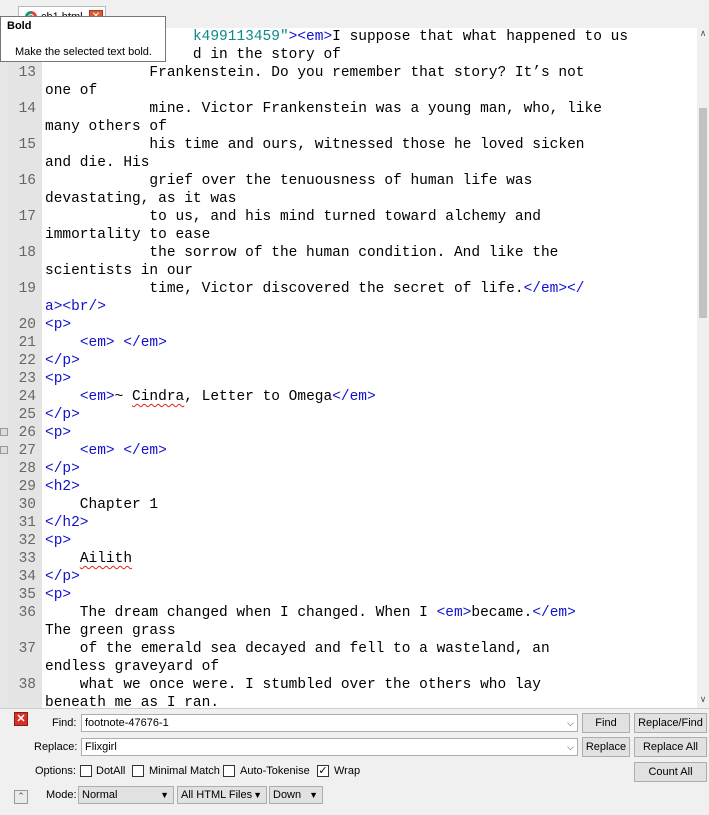 The height and width of the screenshot is (815, 709). I want to click on replace-input: Flixgirl ⌵, so click(329, 747).